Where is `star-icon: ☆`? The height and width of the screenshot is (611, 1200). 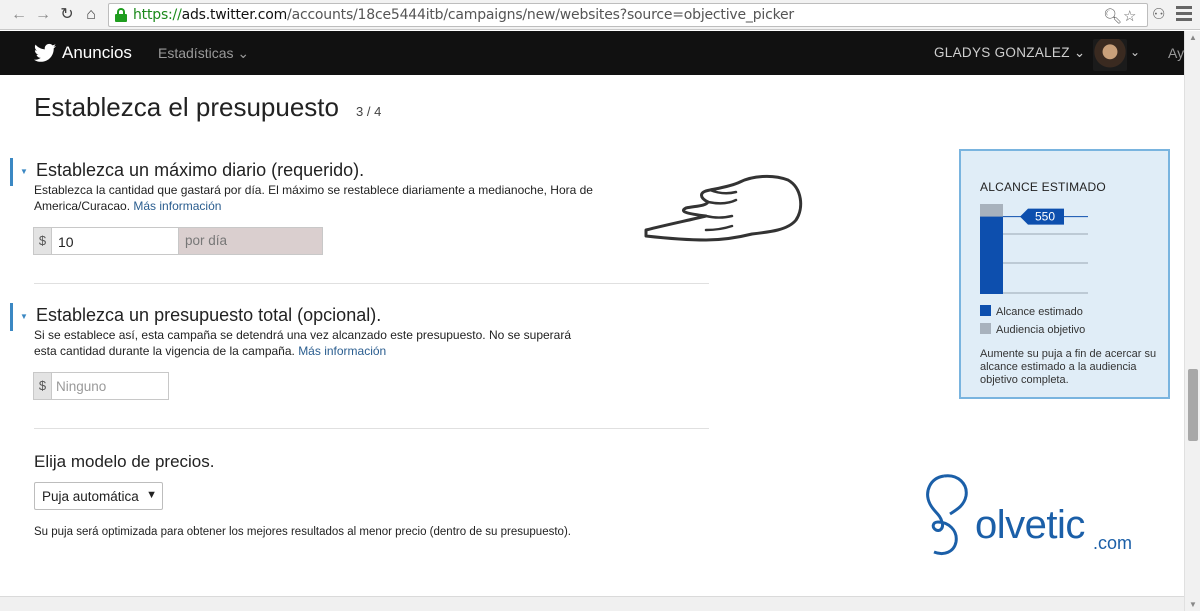 star-icon: ☆ is located at coordinates (1129, 16).